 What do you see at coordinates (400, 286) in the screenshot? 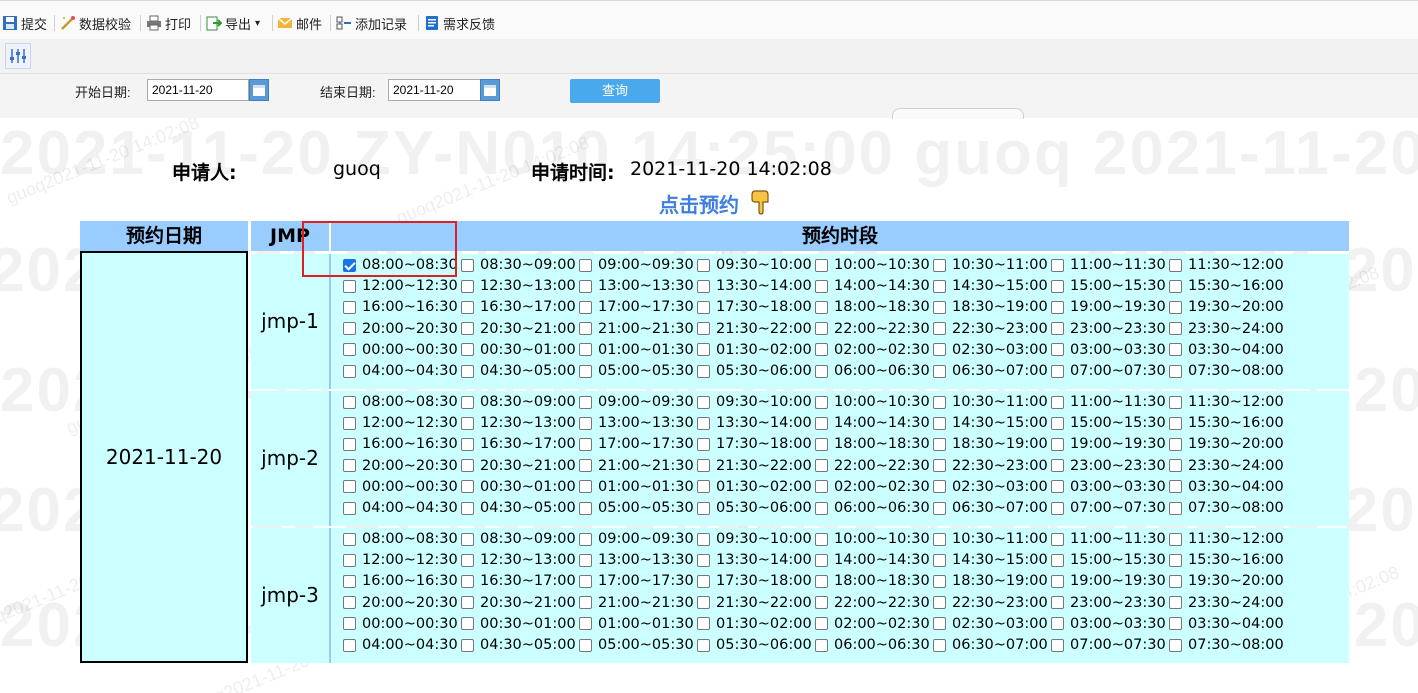
I see `time-slot-option: 12:00~12:30` at bounding box center [400, 286].